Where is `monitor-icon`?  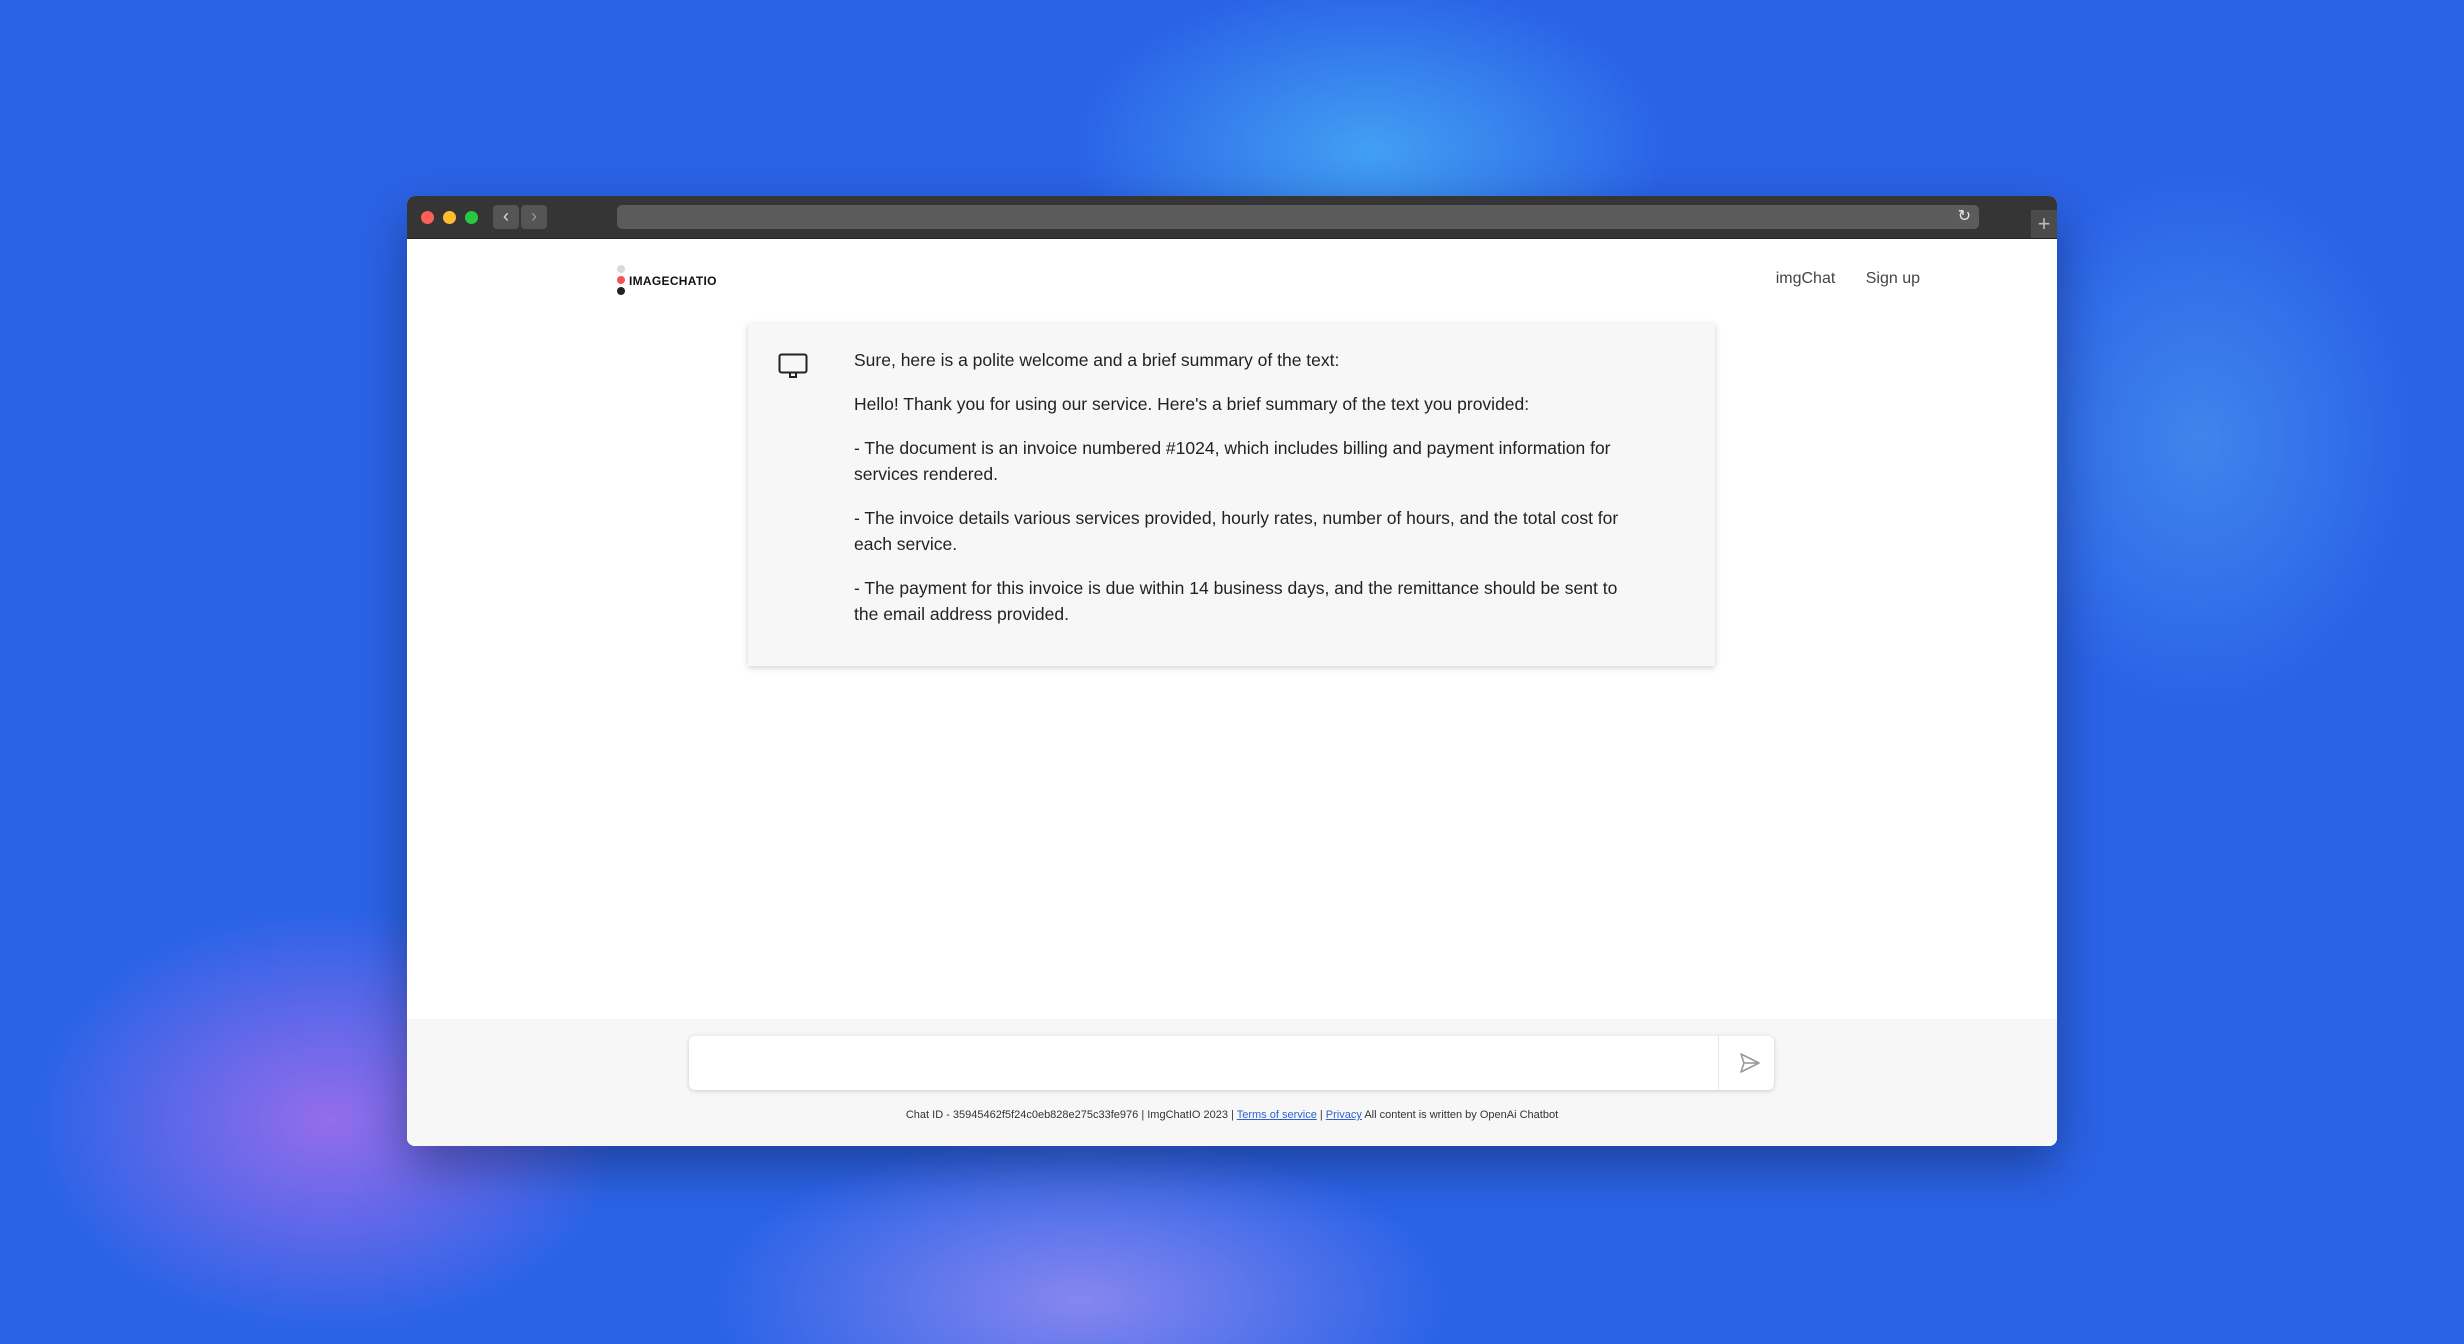 monitor-icon is located at coordinates (793, 365).